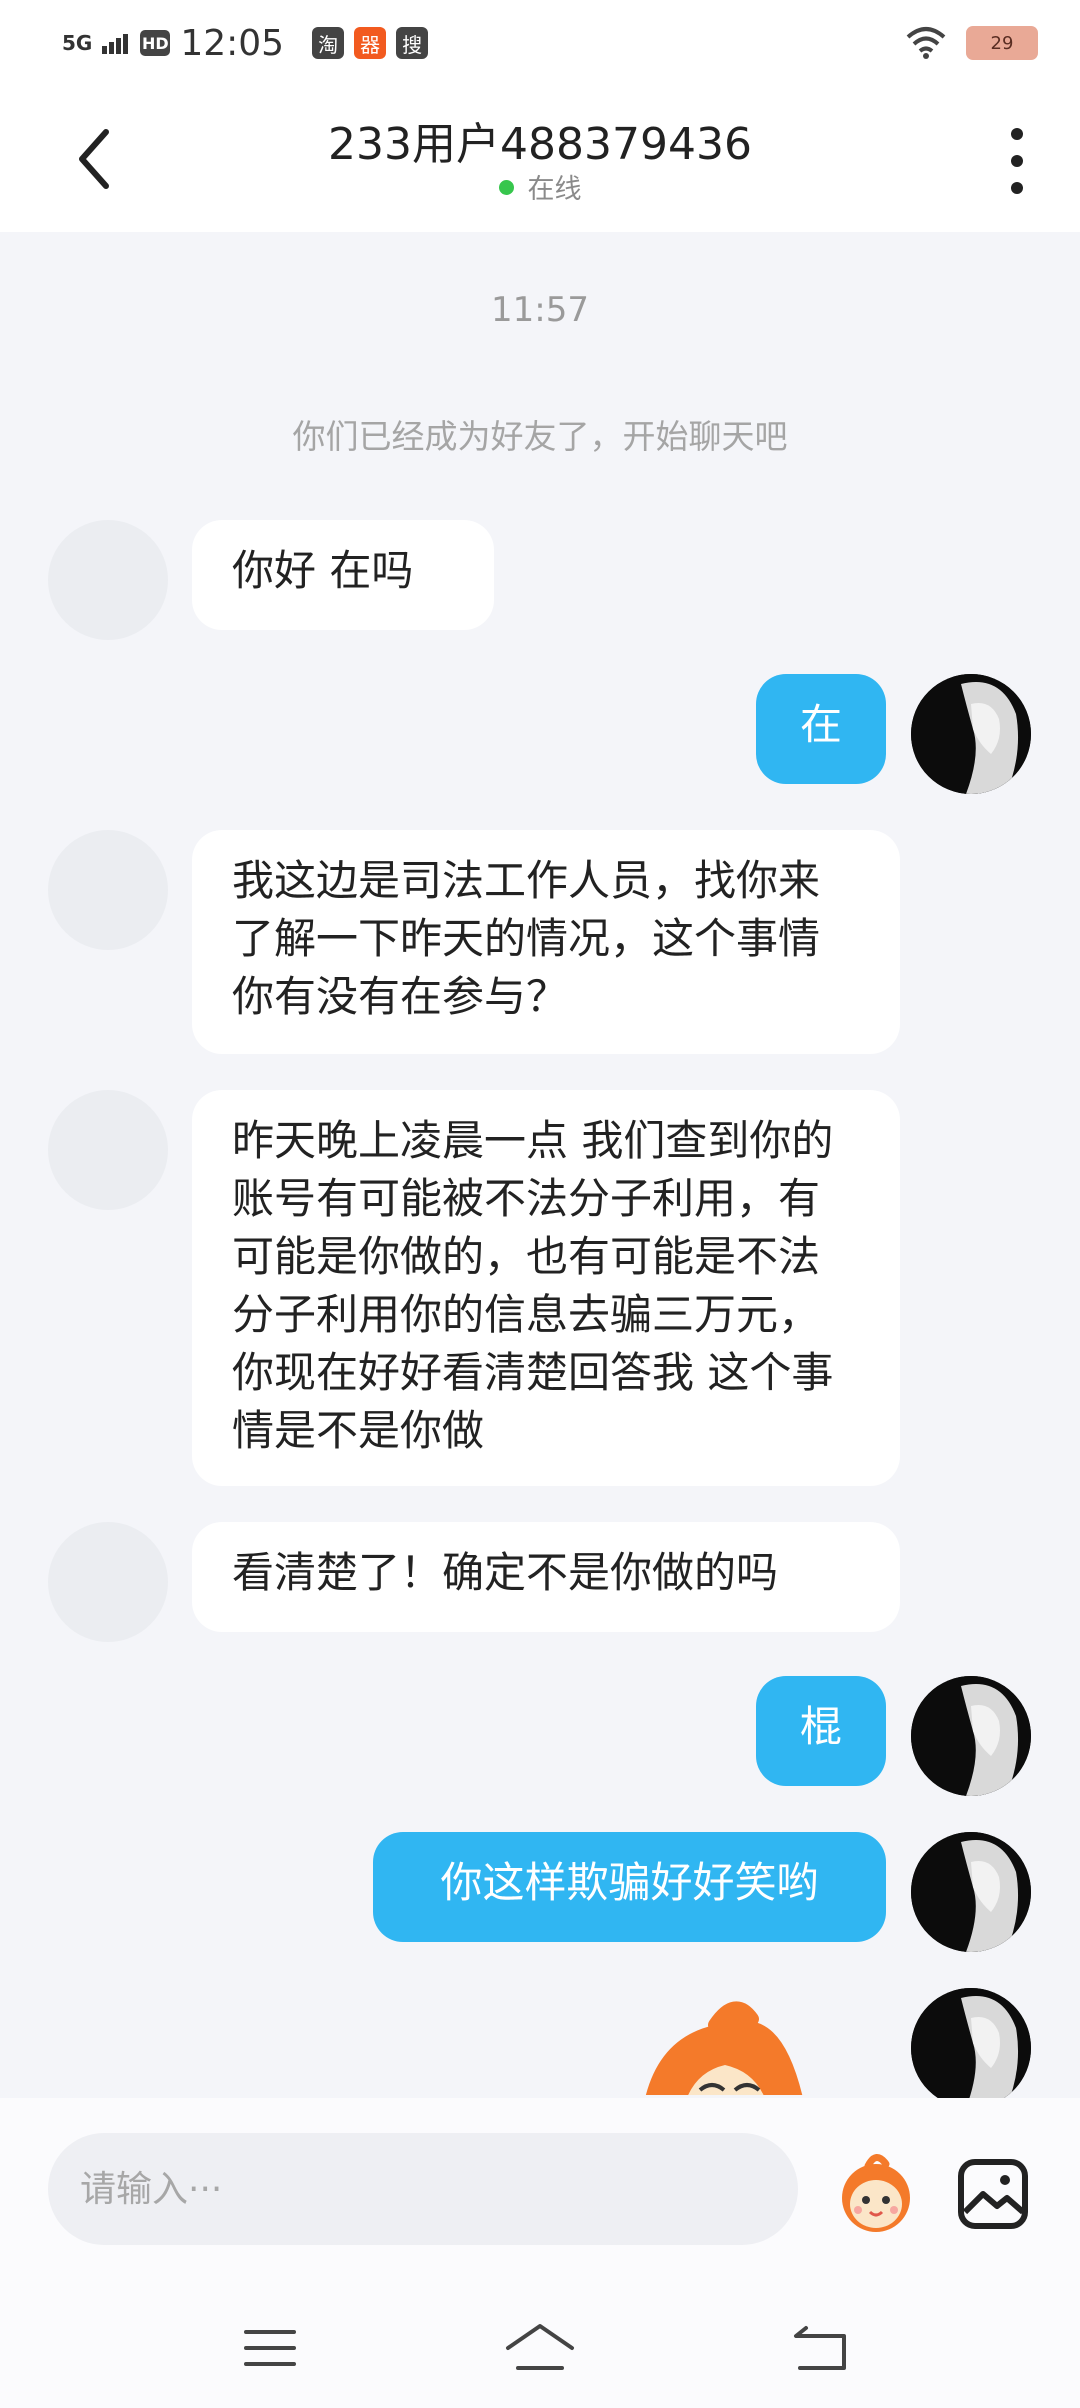  I want to click on message-bubble-received: 我这边是司法工作人员，找你来了解一下昨天的情况，这个事情你有没有在参与？, so click(546, 942).